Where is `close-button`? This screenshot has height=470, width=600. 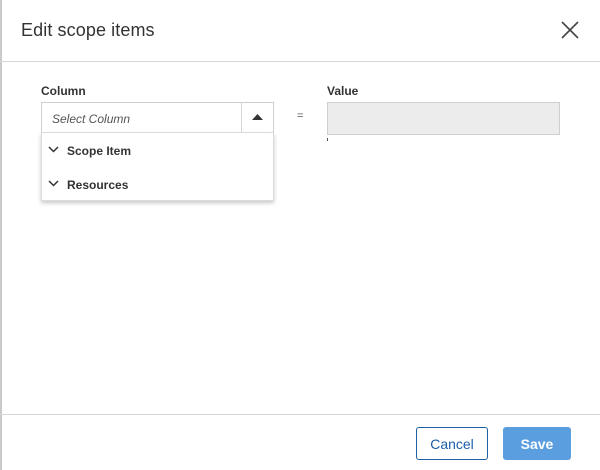 close-button is located at coordinates (570, 30).